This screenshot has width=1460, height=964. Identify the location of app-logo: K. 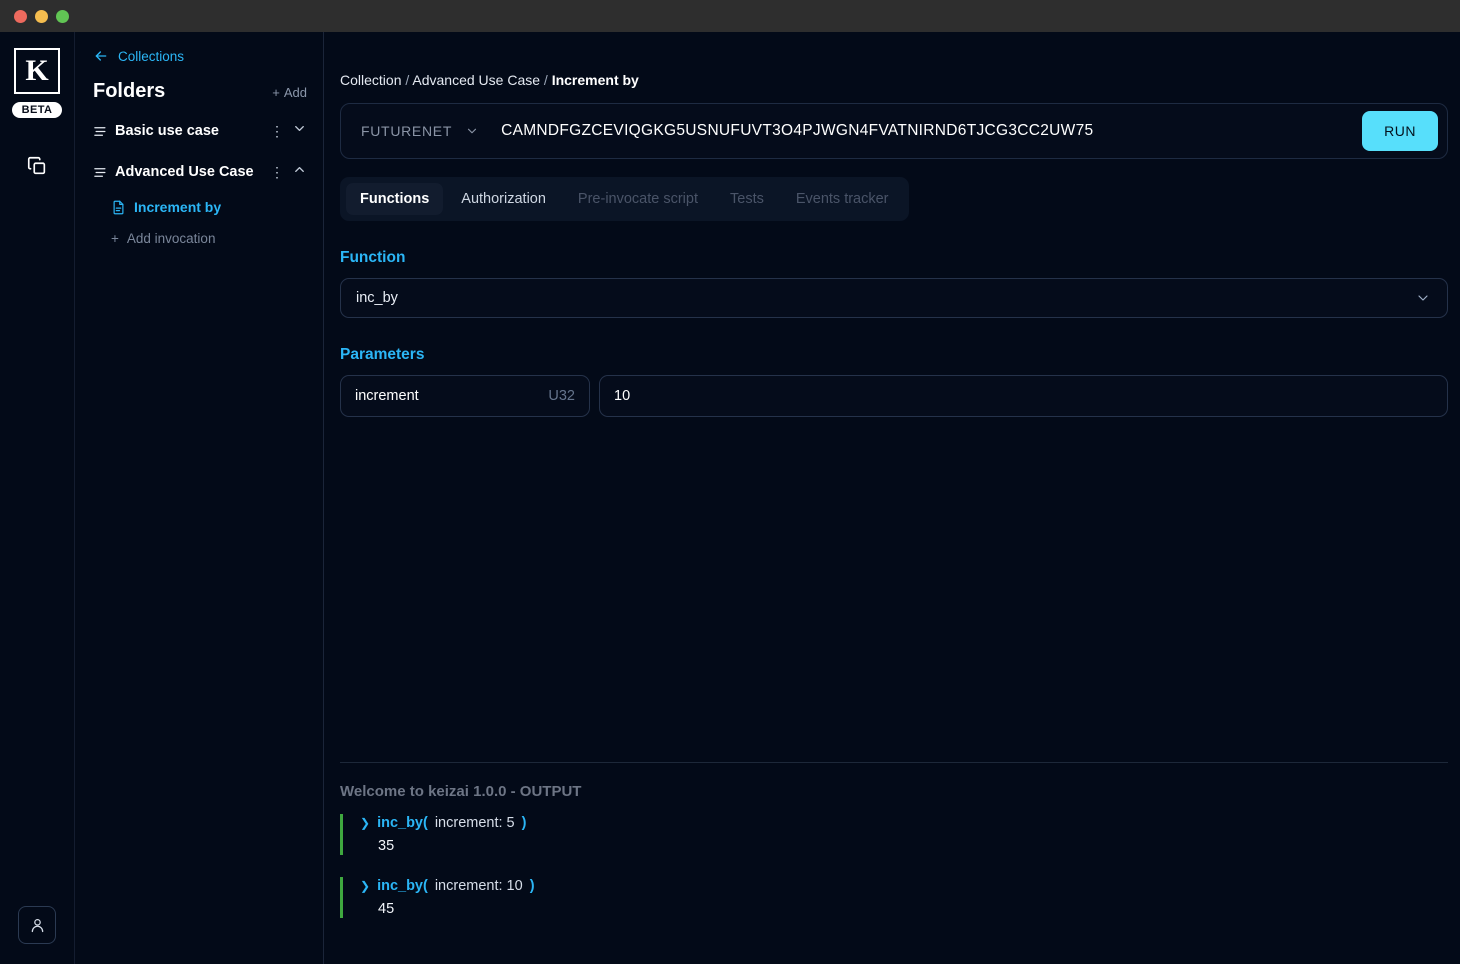
(37, 71).